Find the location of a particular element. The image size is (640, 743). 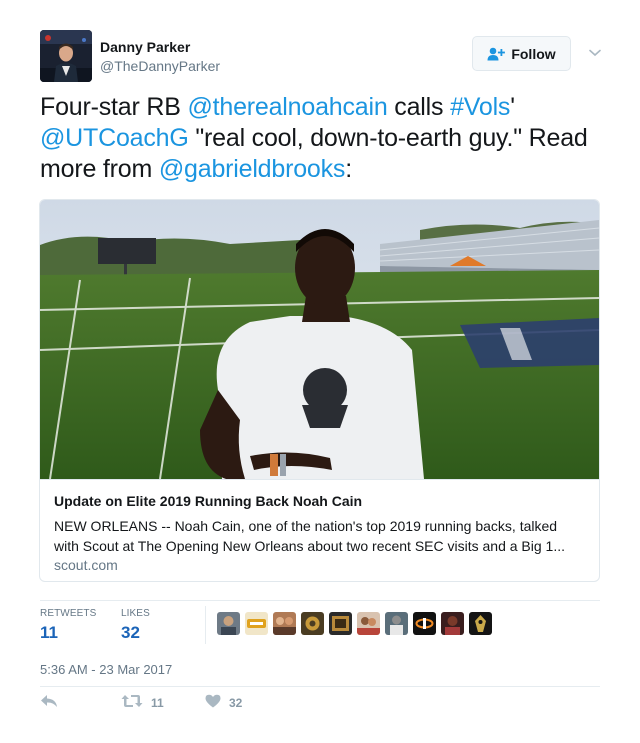

retweet-icon is located at coordinates (132, 703).